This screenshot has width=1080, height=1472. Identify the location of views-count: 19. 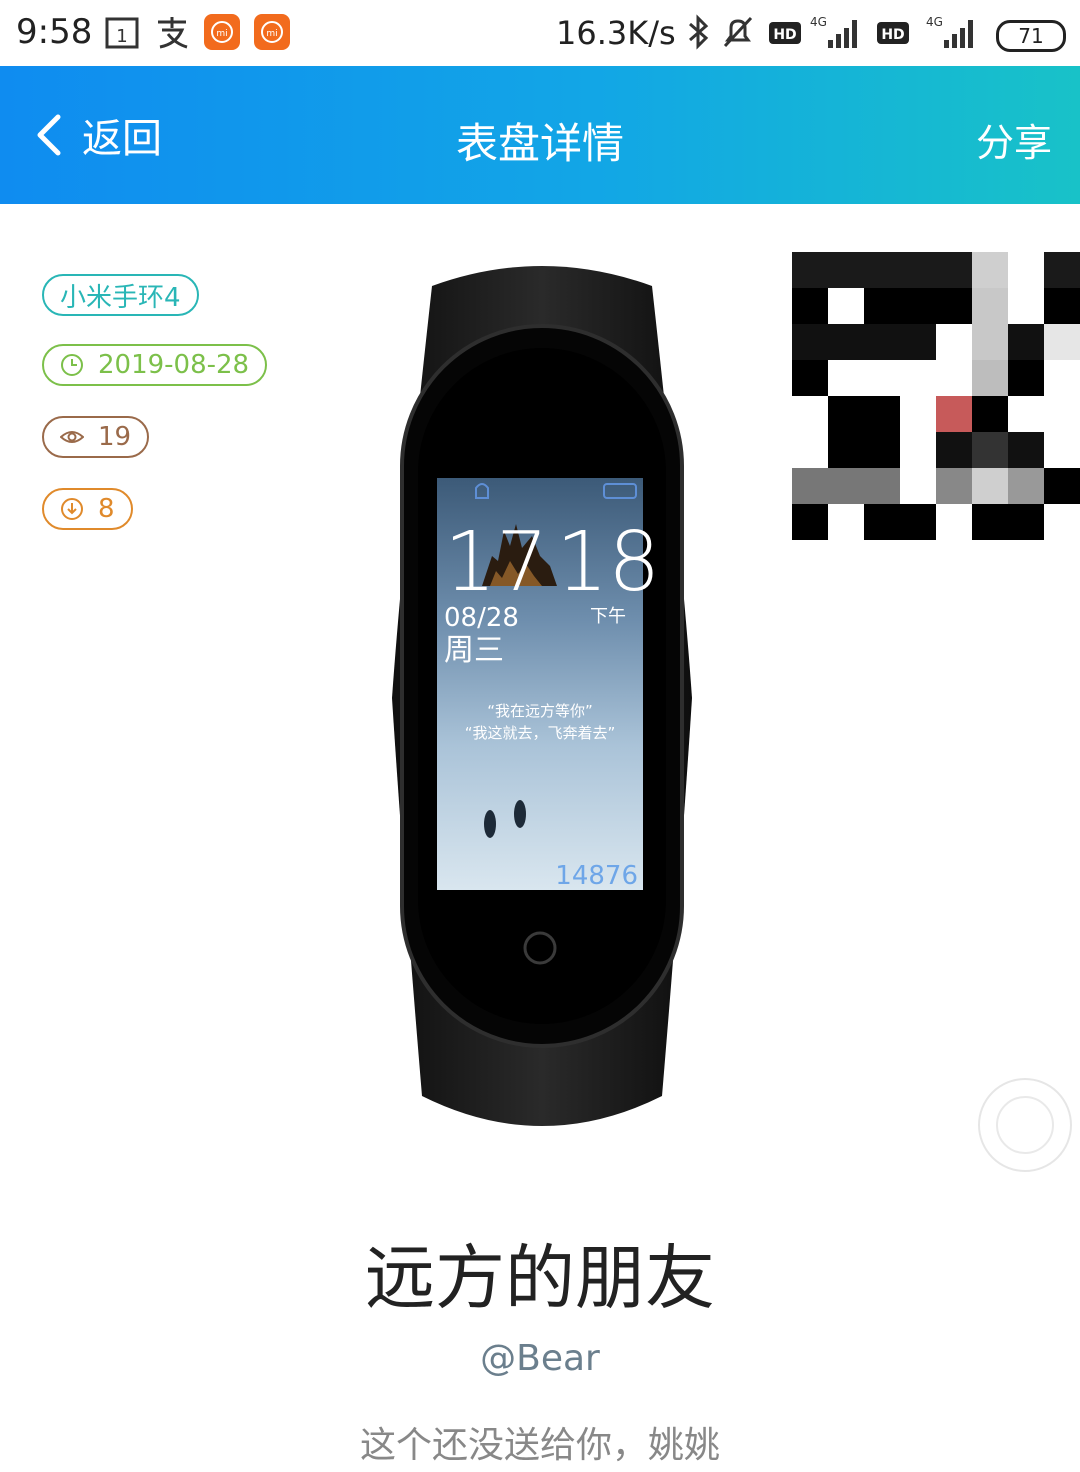
(115, 437).